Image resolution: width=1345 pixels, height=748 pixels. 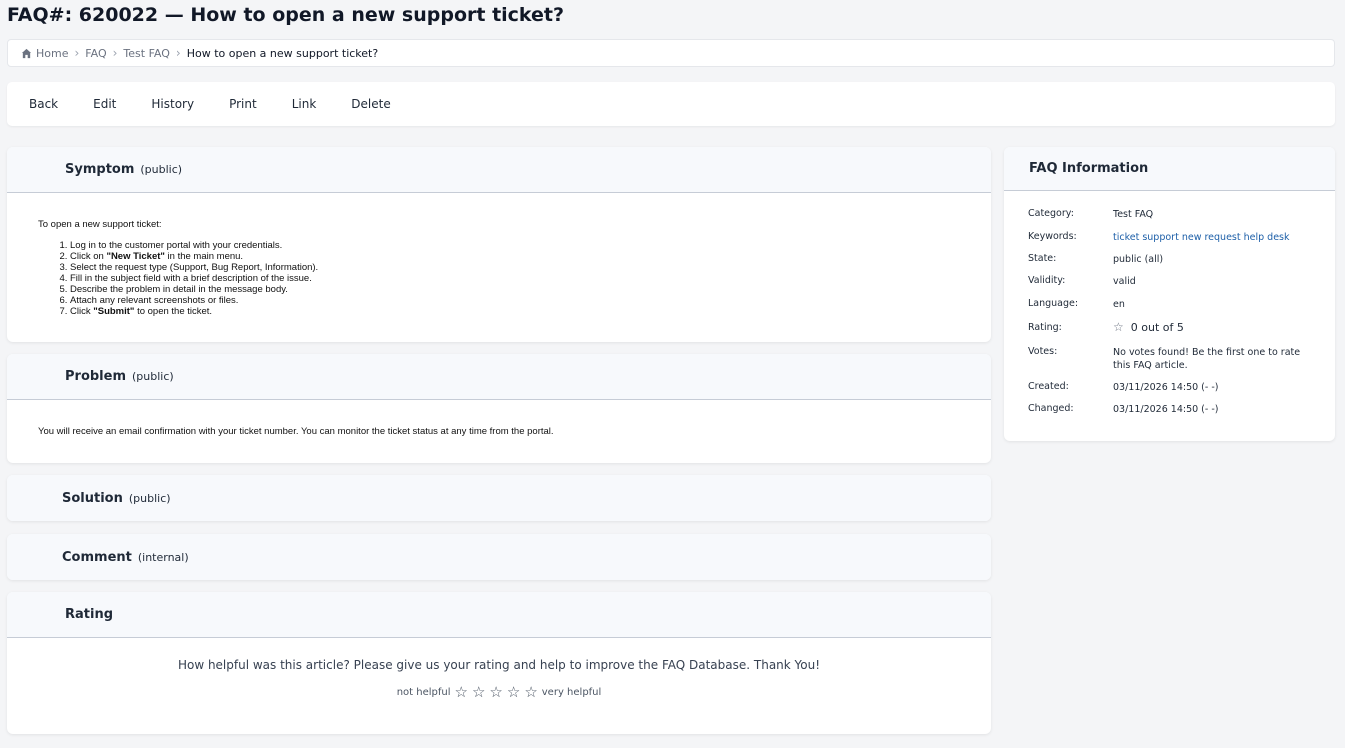 What do you see at coordinates (1173, 259) in the screenshot?
I see `info-row-state: State: public (all)` at bounding box center [1173, 259].